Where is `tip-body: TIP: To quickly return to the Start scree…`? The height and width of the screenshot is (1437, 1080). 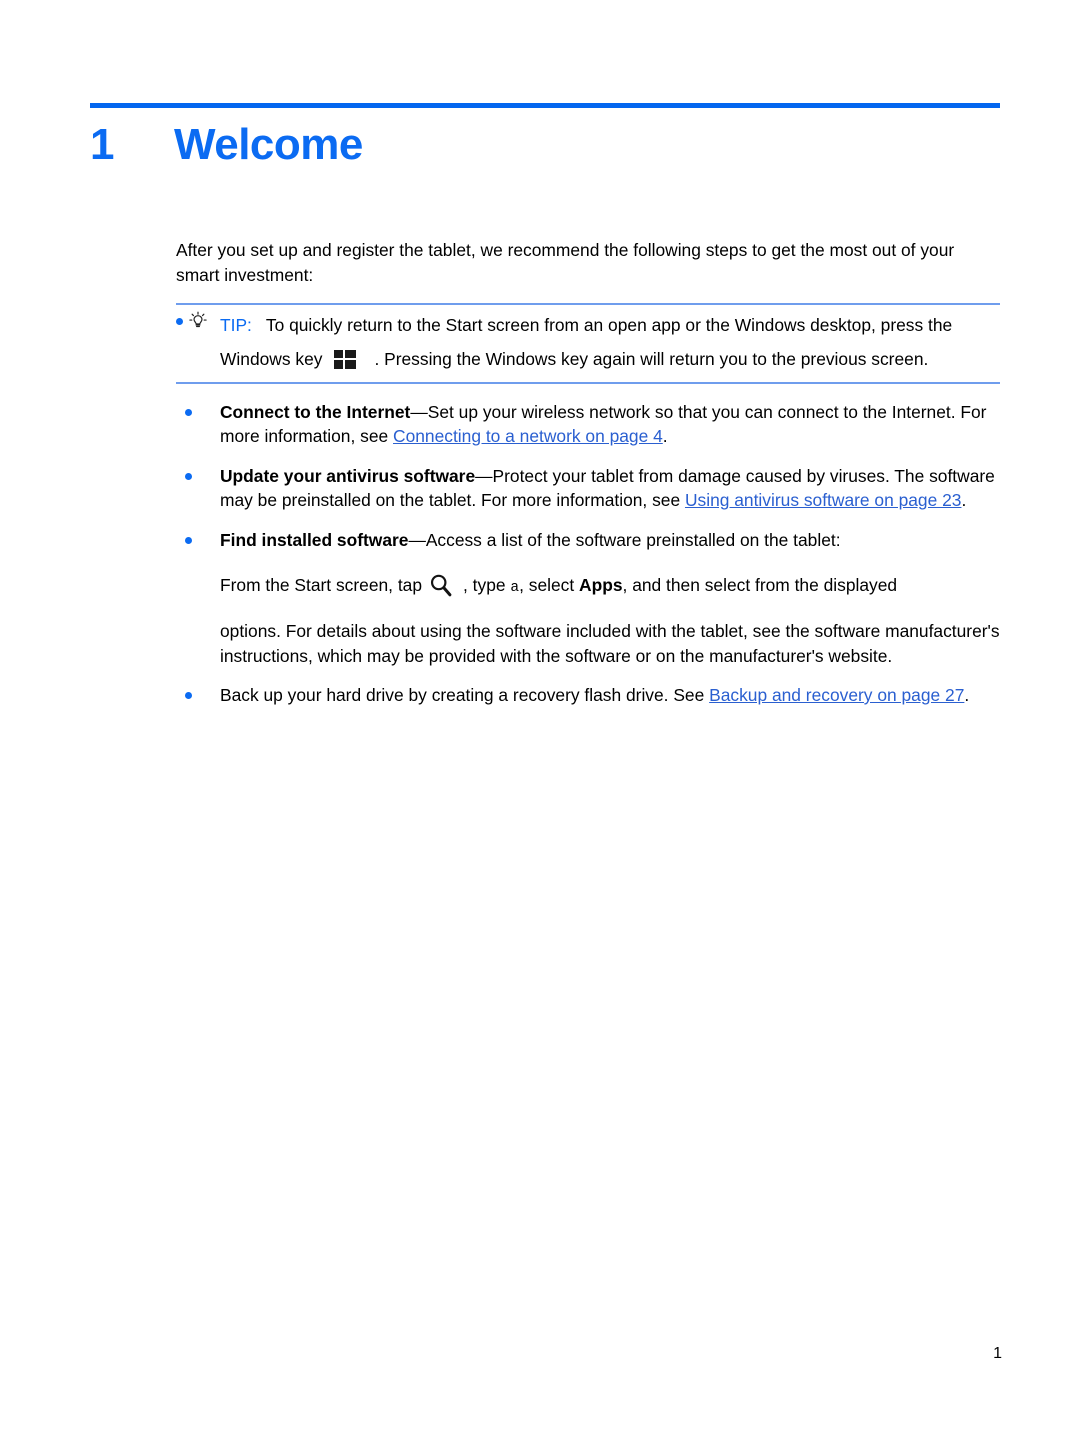 tip-body: TIP: To quickly return to the Start scree… is located at coordinates (588, 343).